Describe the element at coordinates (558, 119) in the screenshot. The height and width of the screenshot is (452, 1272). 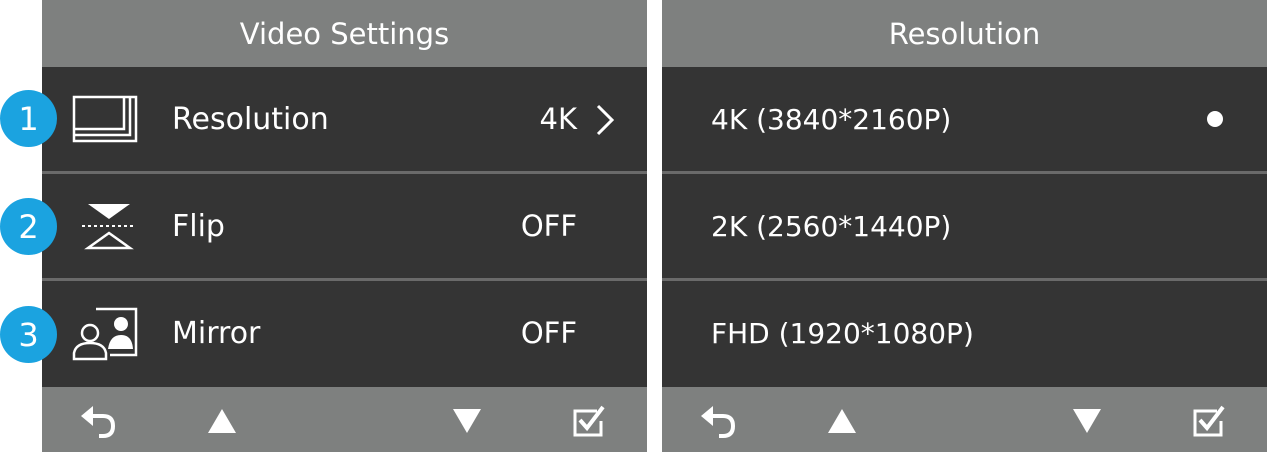
I see `menu-item-value: 4K` at that location.